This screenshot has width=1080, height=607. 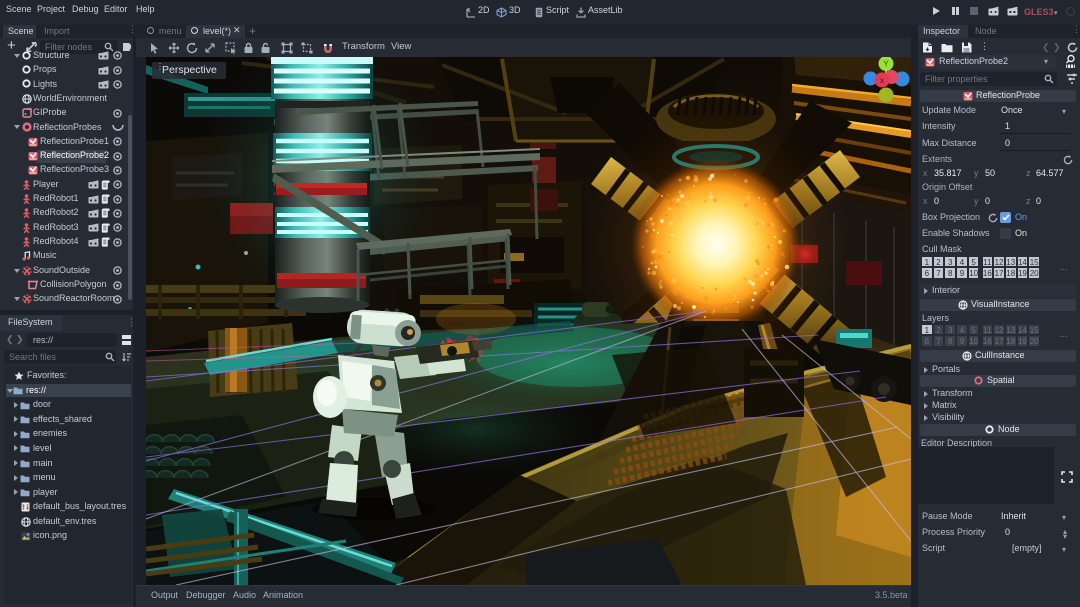 What do you see at coordinates (886, 64) in the screenshot?
I see `svg-text: Y` at bounding box center [886, 64].